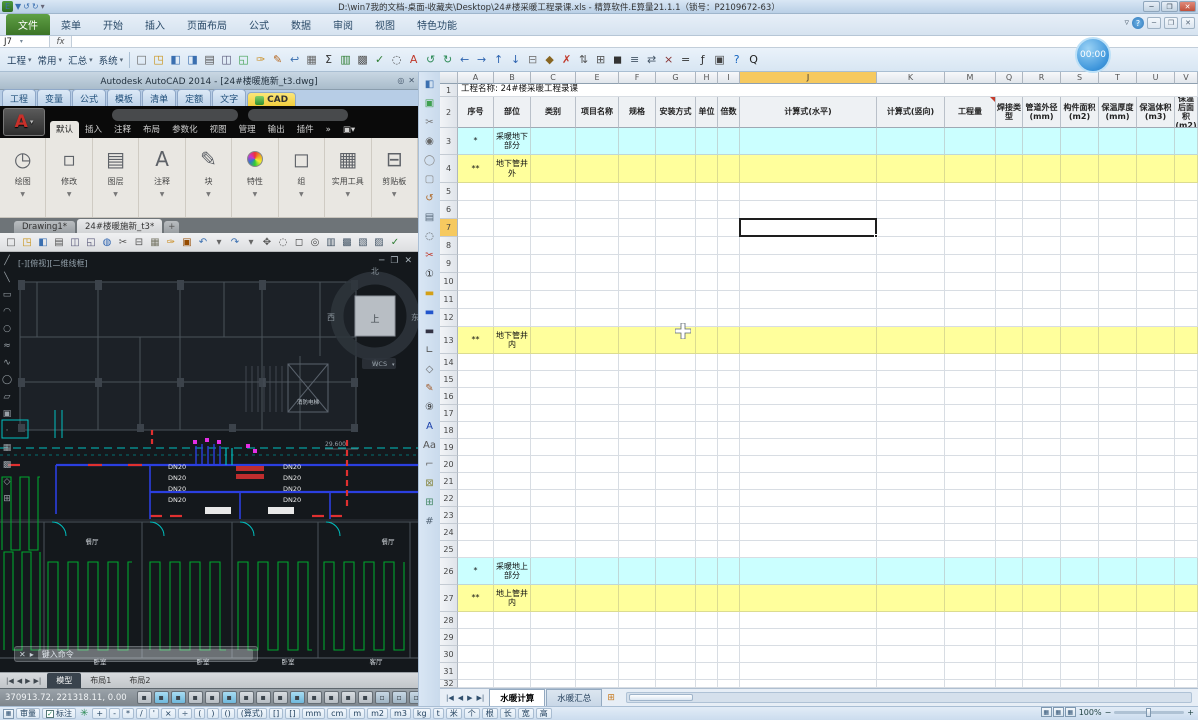 This screenshot has width=1198, height=720. I want to click on row-header-19: 19, so click(449, 447).